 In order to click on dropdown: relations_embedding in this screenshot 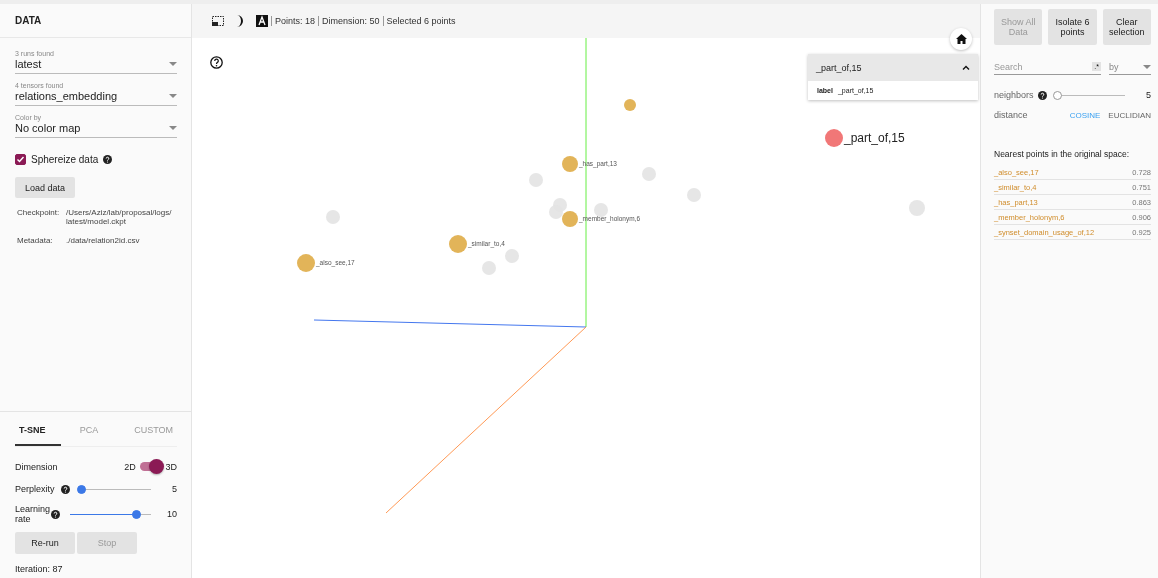, I will do `click(96, 97)`.